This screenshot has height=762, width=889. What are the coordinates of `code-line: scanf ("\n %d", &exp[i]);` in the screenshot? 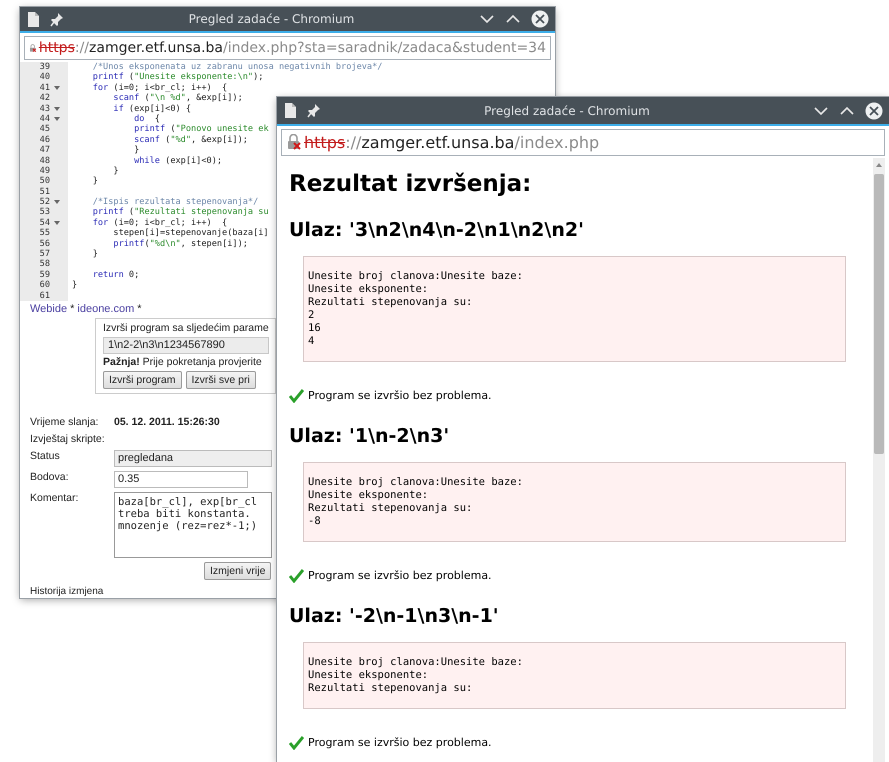 It's located at (177, 98).